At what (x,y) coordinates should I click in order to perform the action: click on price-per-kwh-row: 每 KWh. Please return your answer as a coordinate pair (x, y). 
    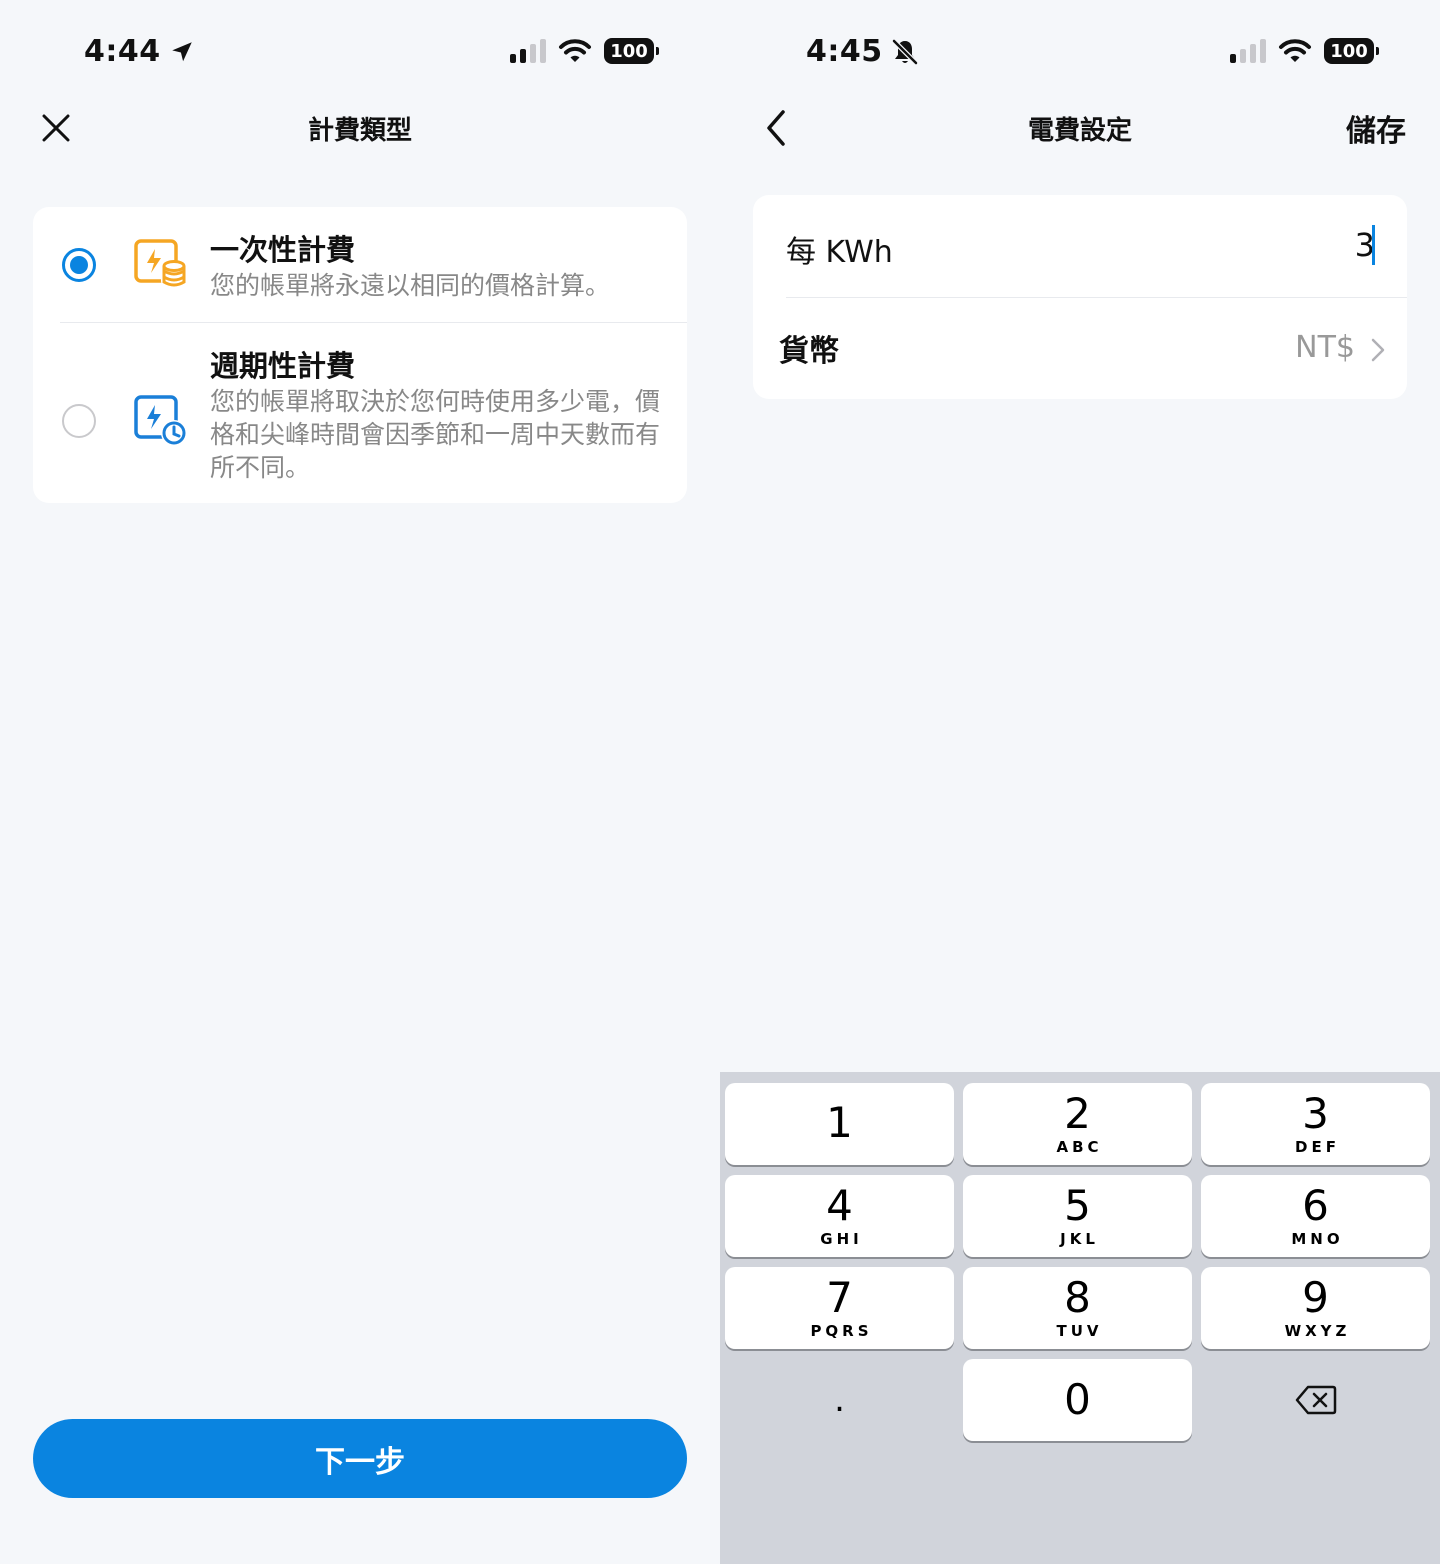
    Looking at the image, I should click on (1080, 246).